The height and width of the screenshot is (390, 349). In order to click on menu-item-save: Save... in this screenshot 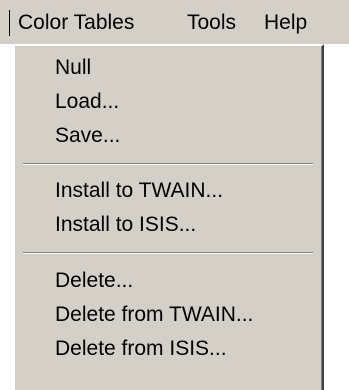, I will do `click(87, 136)`.